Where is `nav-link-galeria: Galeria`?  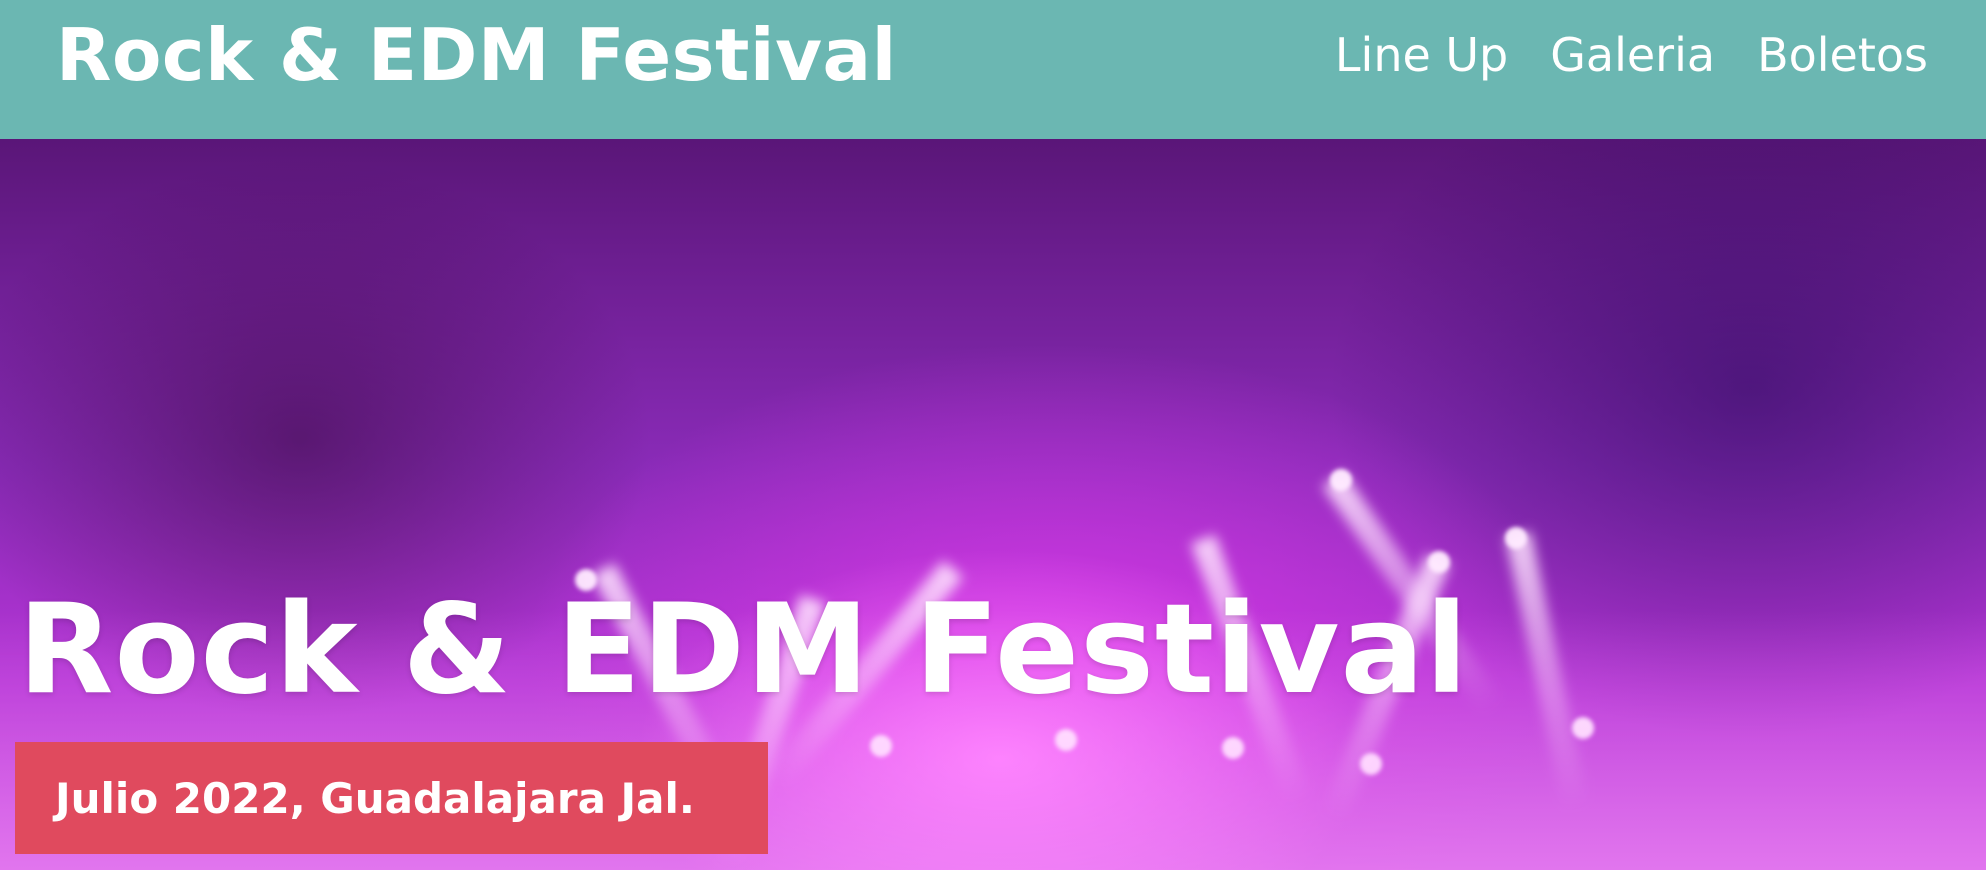 nav-link-galeria: Galeria is located at coordinates (1632, 55).